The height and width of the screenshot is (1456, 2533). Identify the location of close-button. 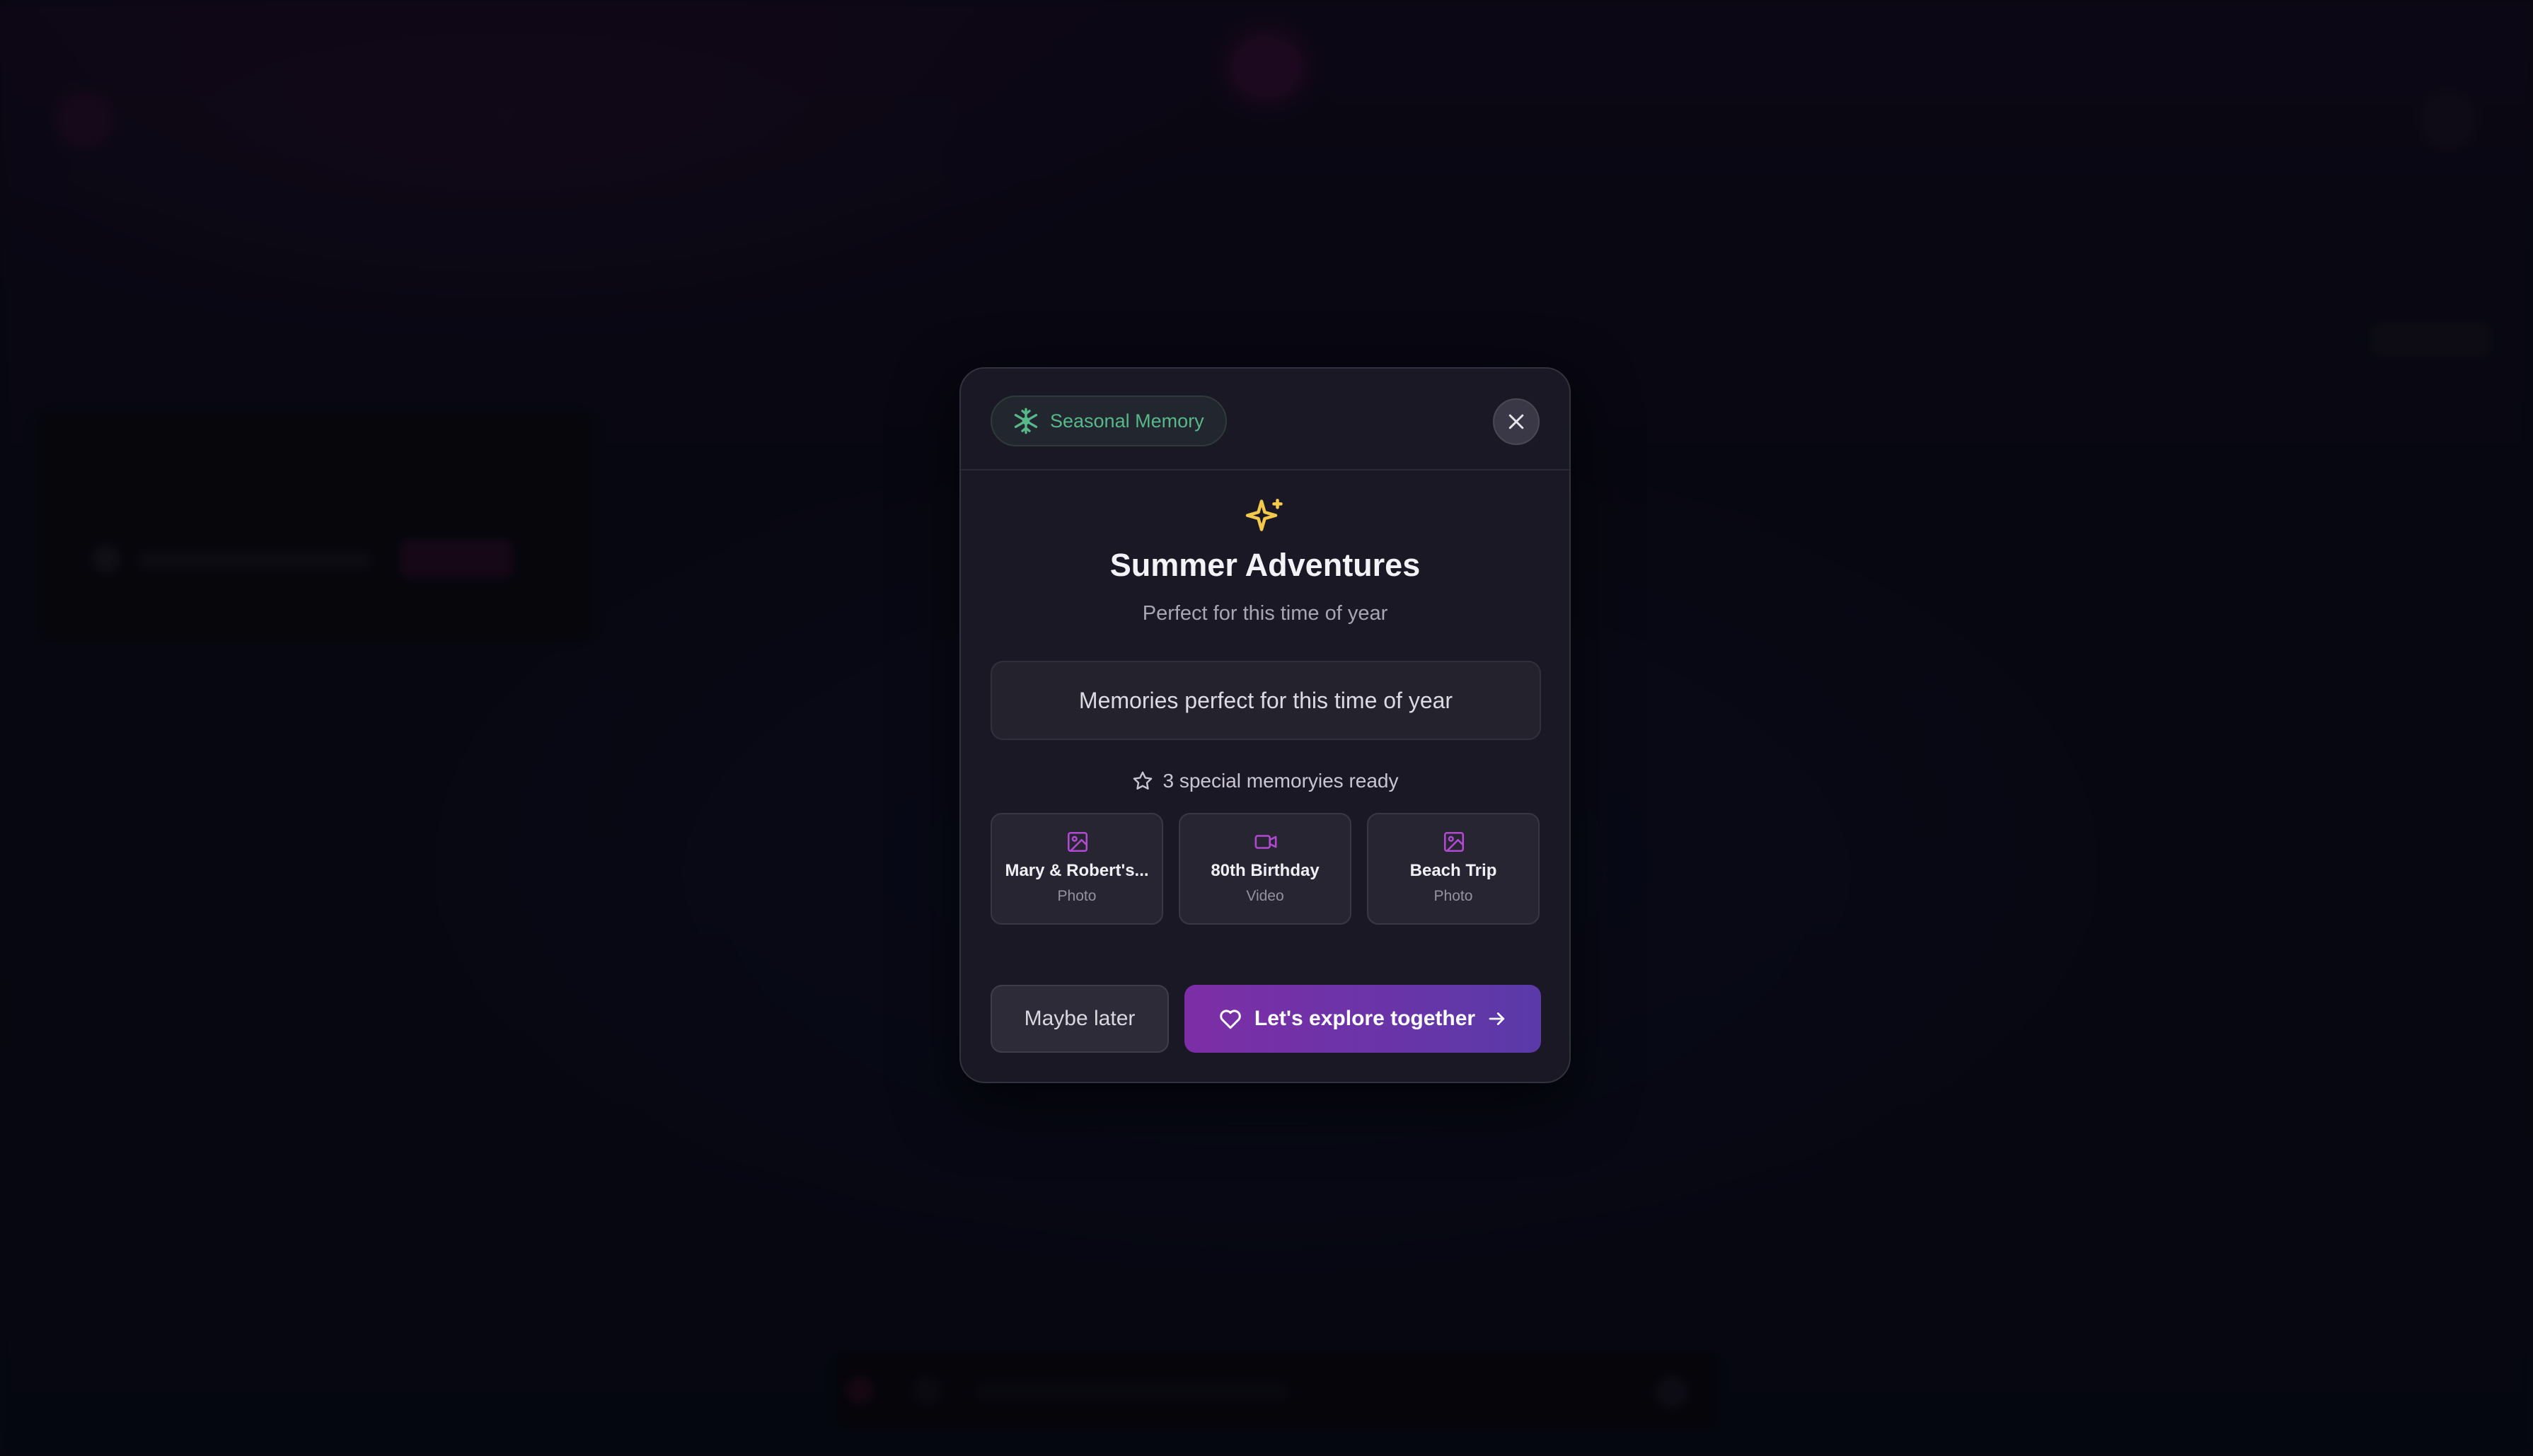
(1517, 421).